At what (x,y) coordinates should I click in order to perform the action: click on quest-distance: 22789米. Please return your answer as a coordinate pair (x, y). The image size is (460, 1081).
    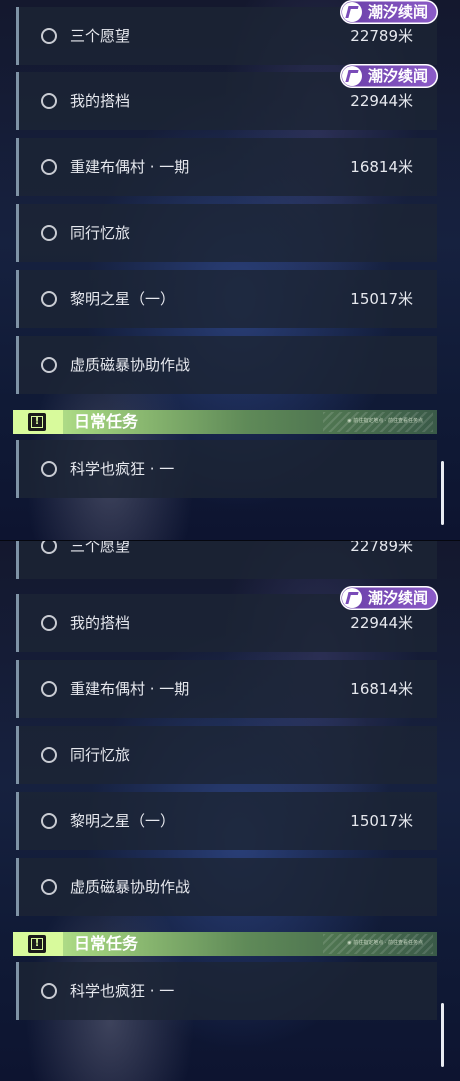
    Looking at the image, I should click on (381, 547).